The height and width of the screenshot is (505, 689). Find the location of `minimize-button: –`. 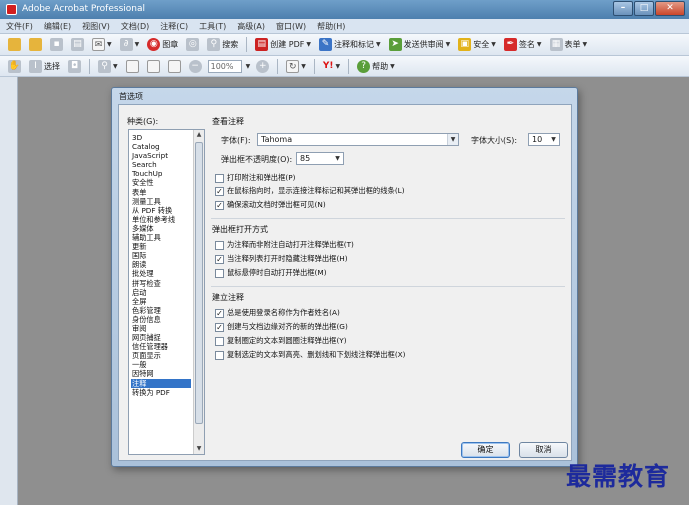

minimize-button: – is located at coordinates (623, 8).